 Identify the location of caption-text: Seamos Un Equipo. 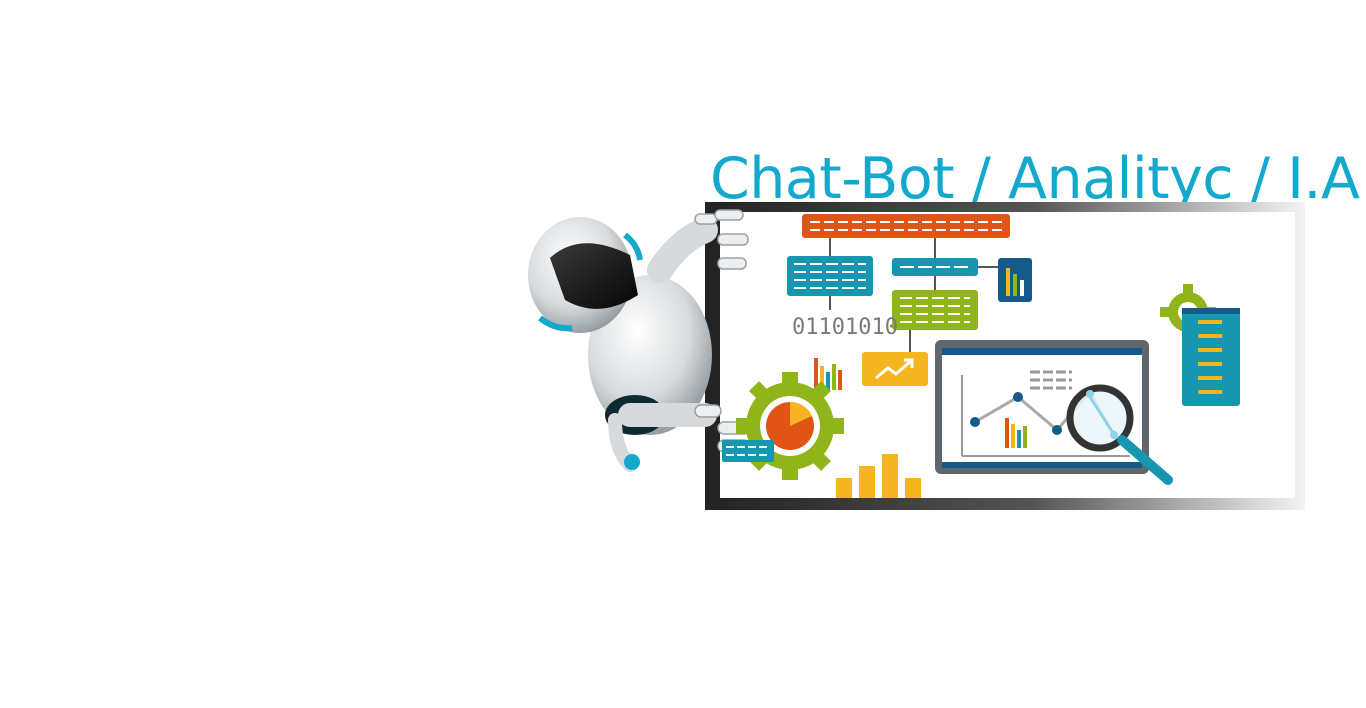
(1047, 485).